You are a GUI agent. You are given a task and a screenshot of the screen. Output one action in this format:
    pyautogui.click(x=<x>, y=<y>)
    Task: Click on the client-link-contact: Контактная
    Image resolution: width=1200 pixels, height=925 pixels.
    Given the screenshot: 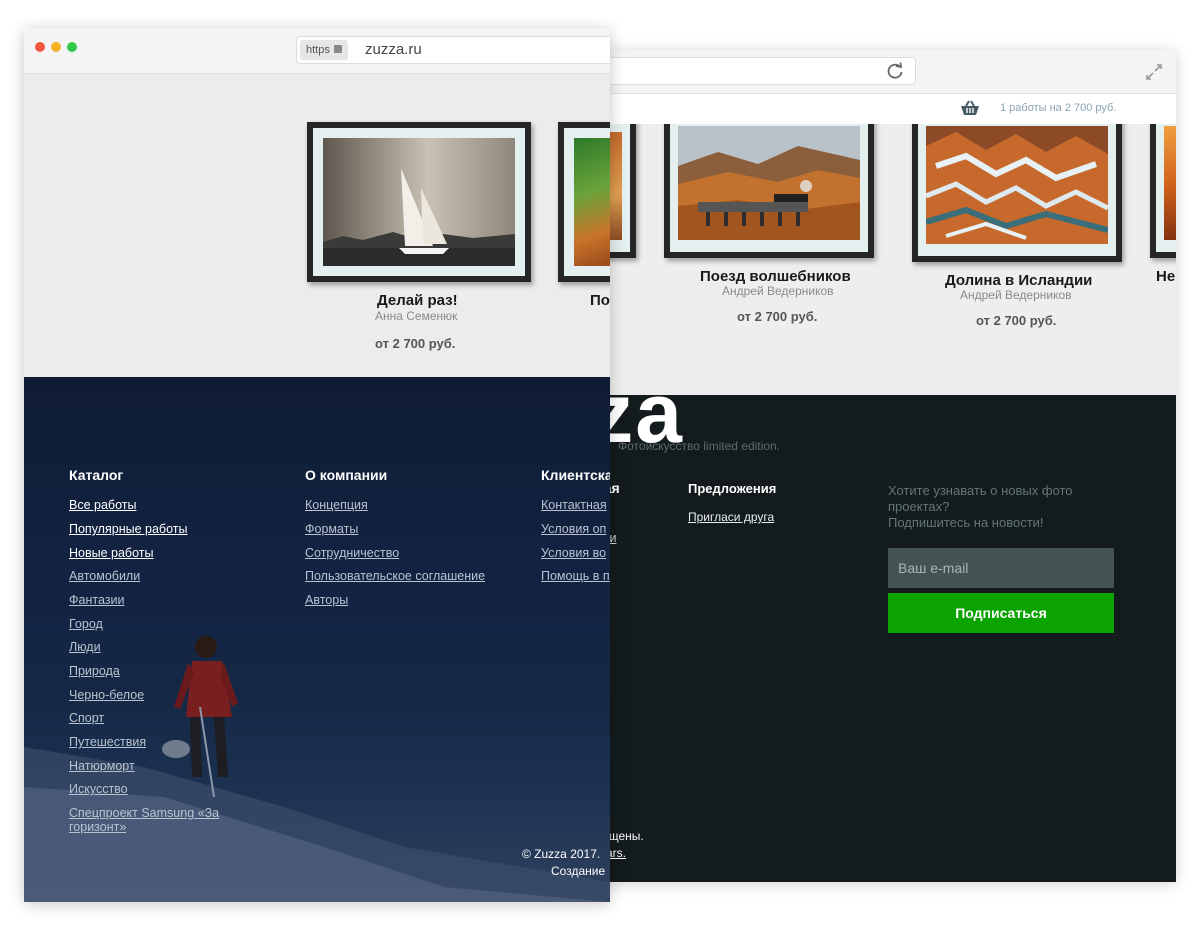 What is the action you would take?
    pyautogui.click(x=574, y=505)
    